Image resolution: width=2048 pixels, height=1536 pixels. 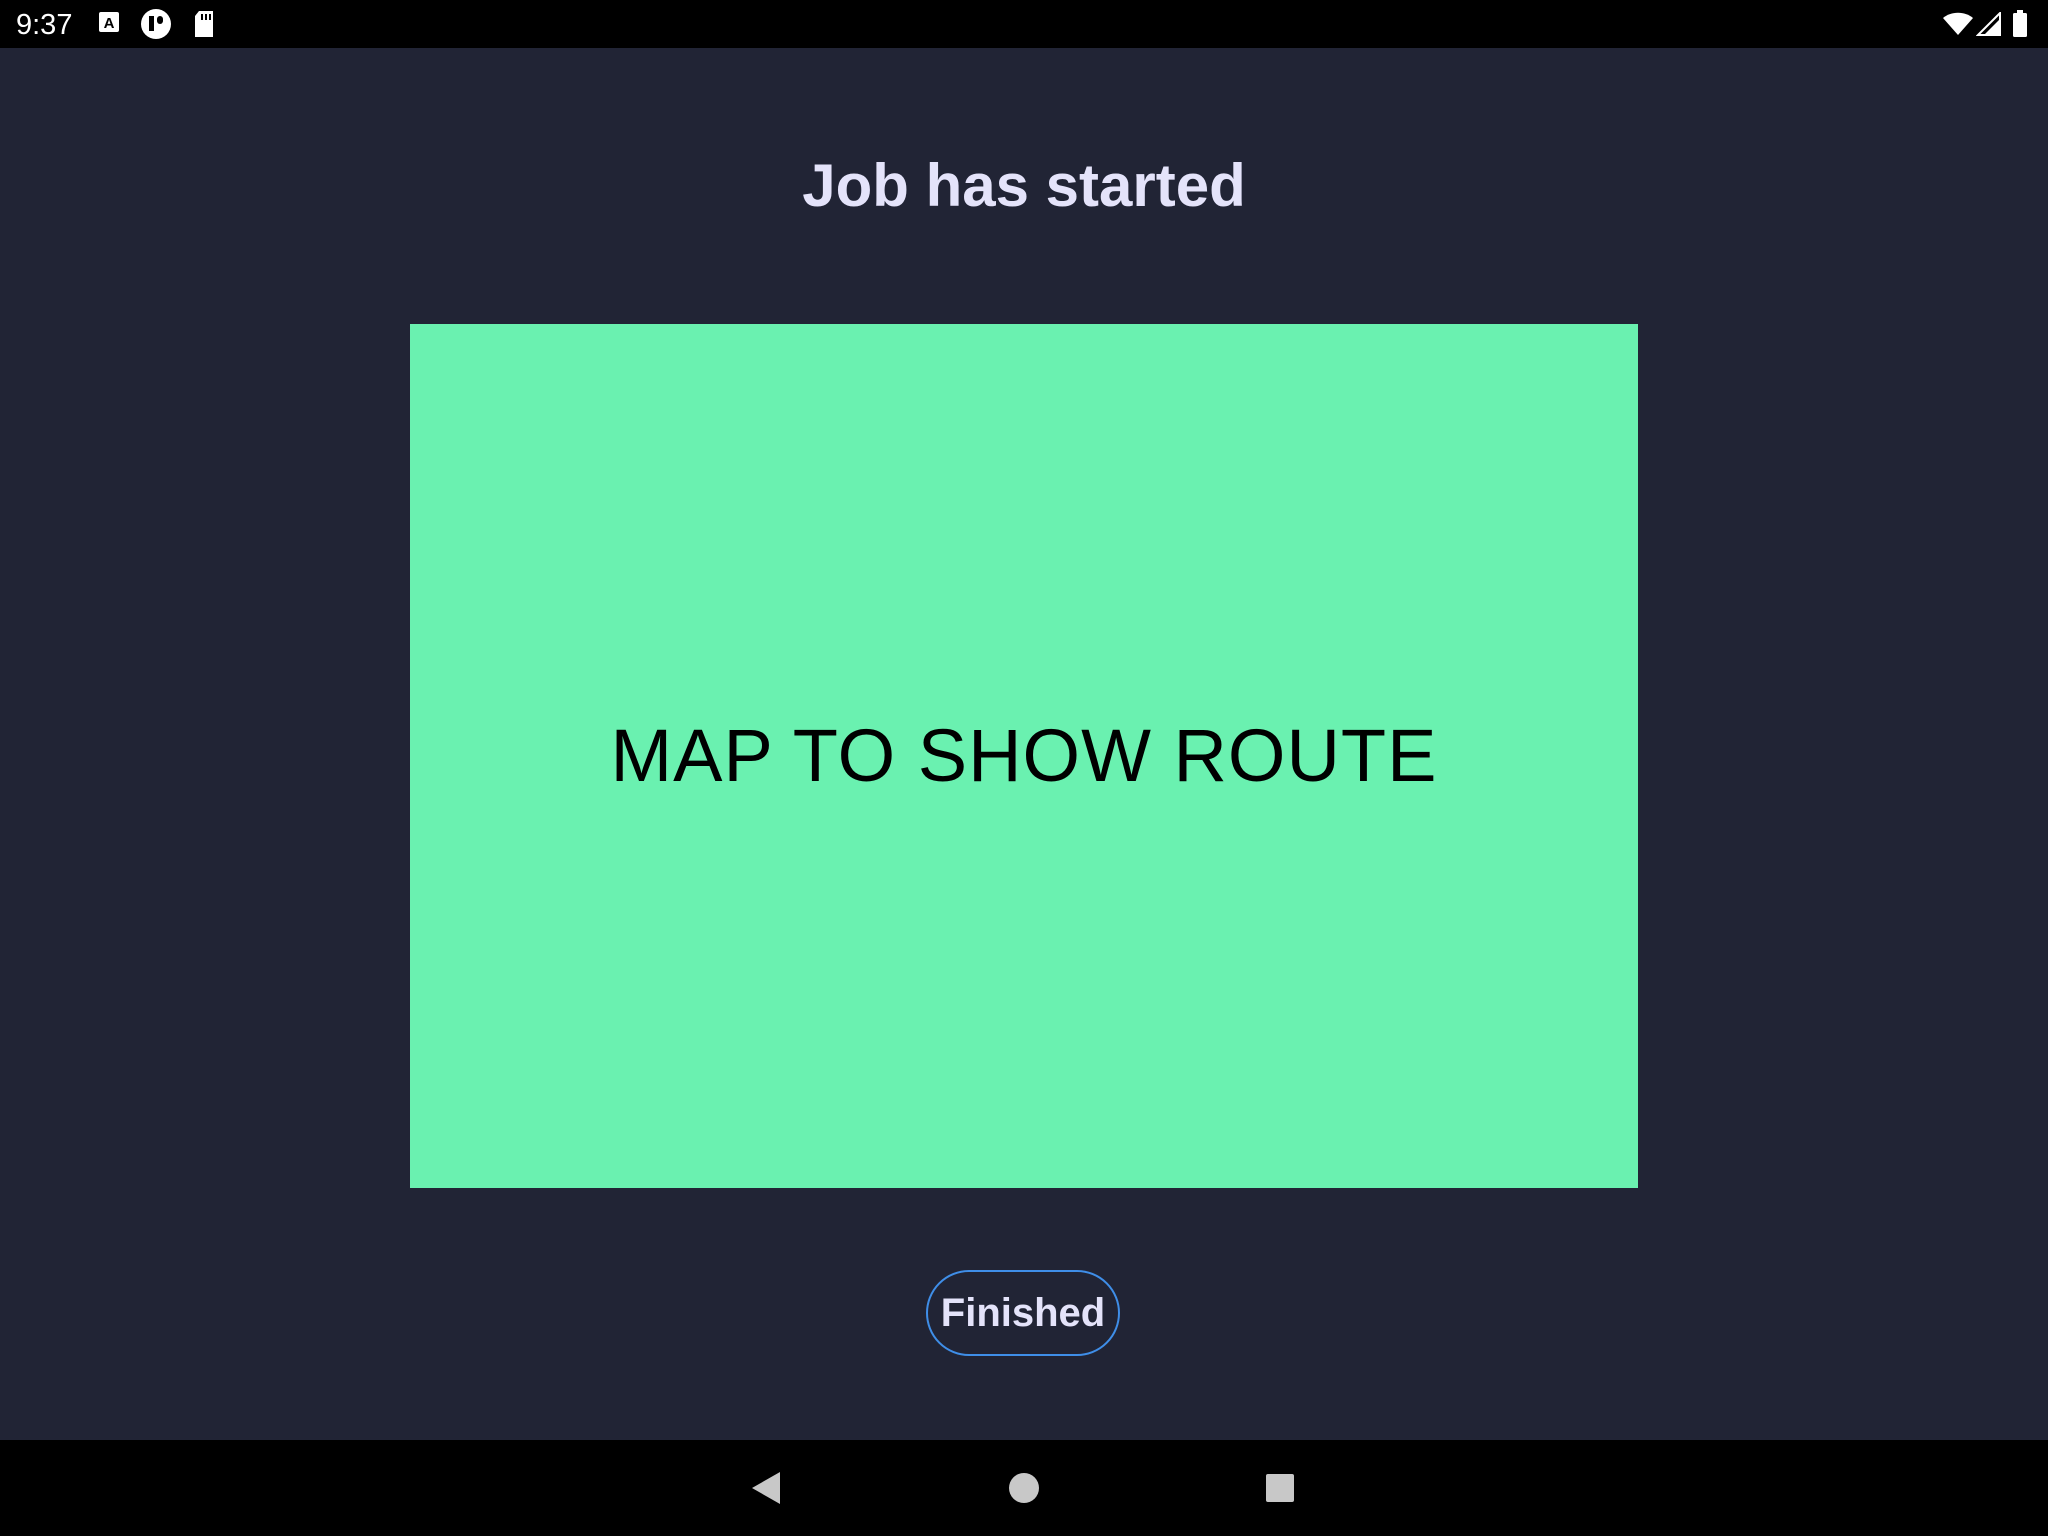 I want to click on home-icon, so click(x=1024, y=1490).